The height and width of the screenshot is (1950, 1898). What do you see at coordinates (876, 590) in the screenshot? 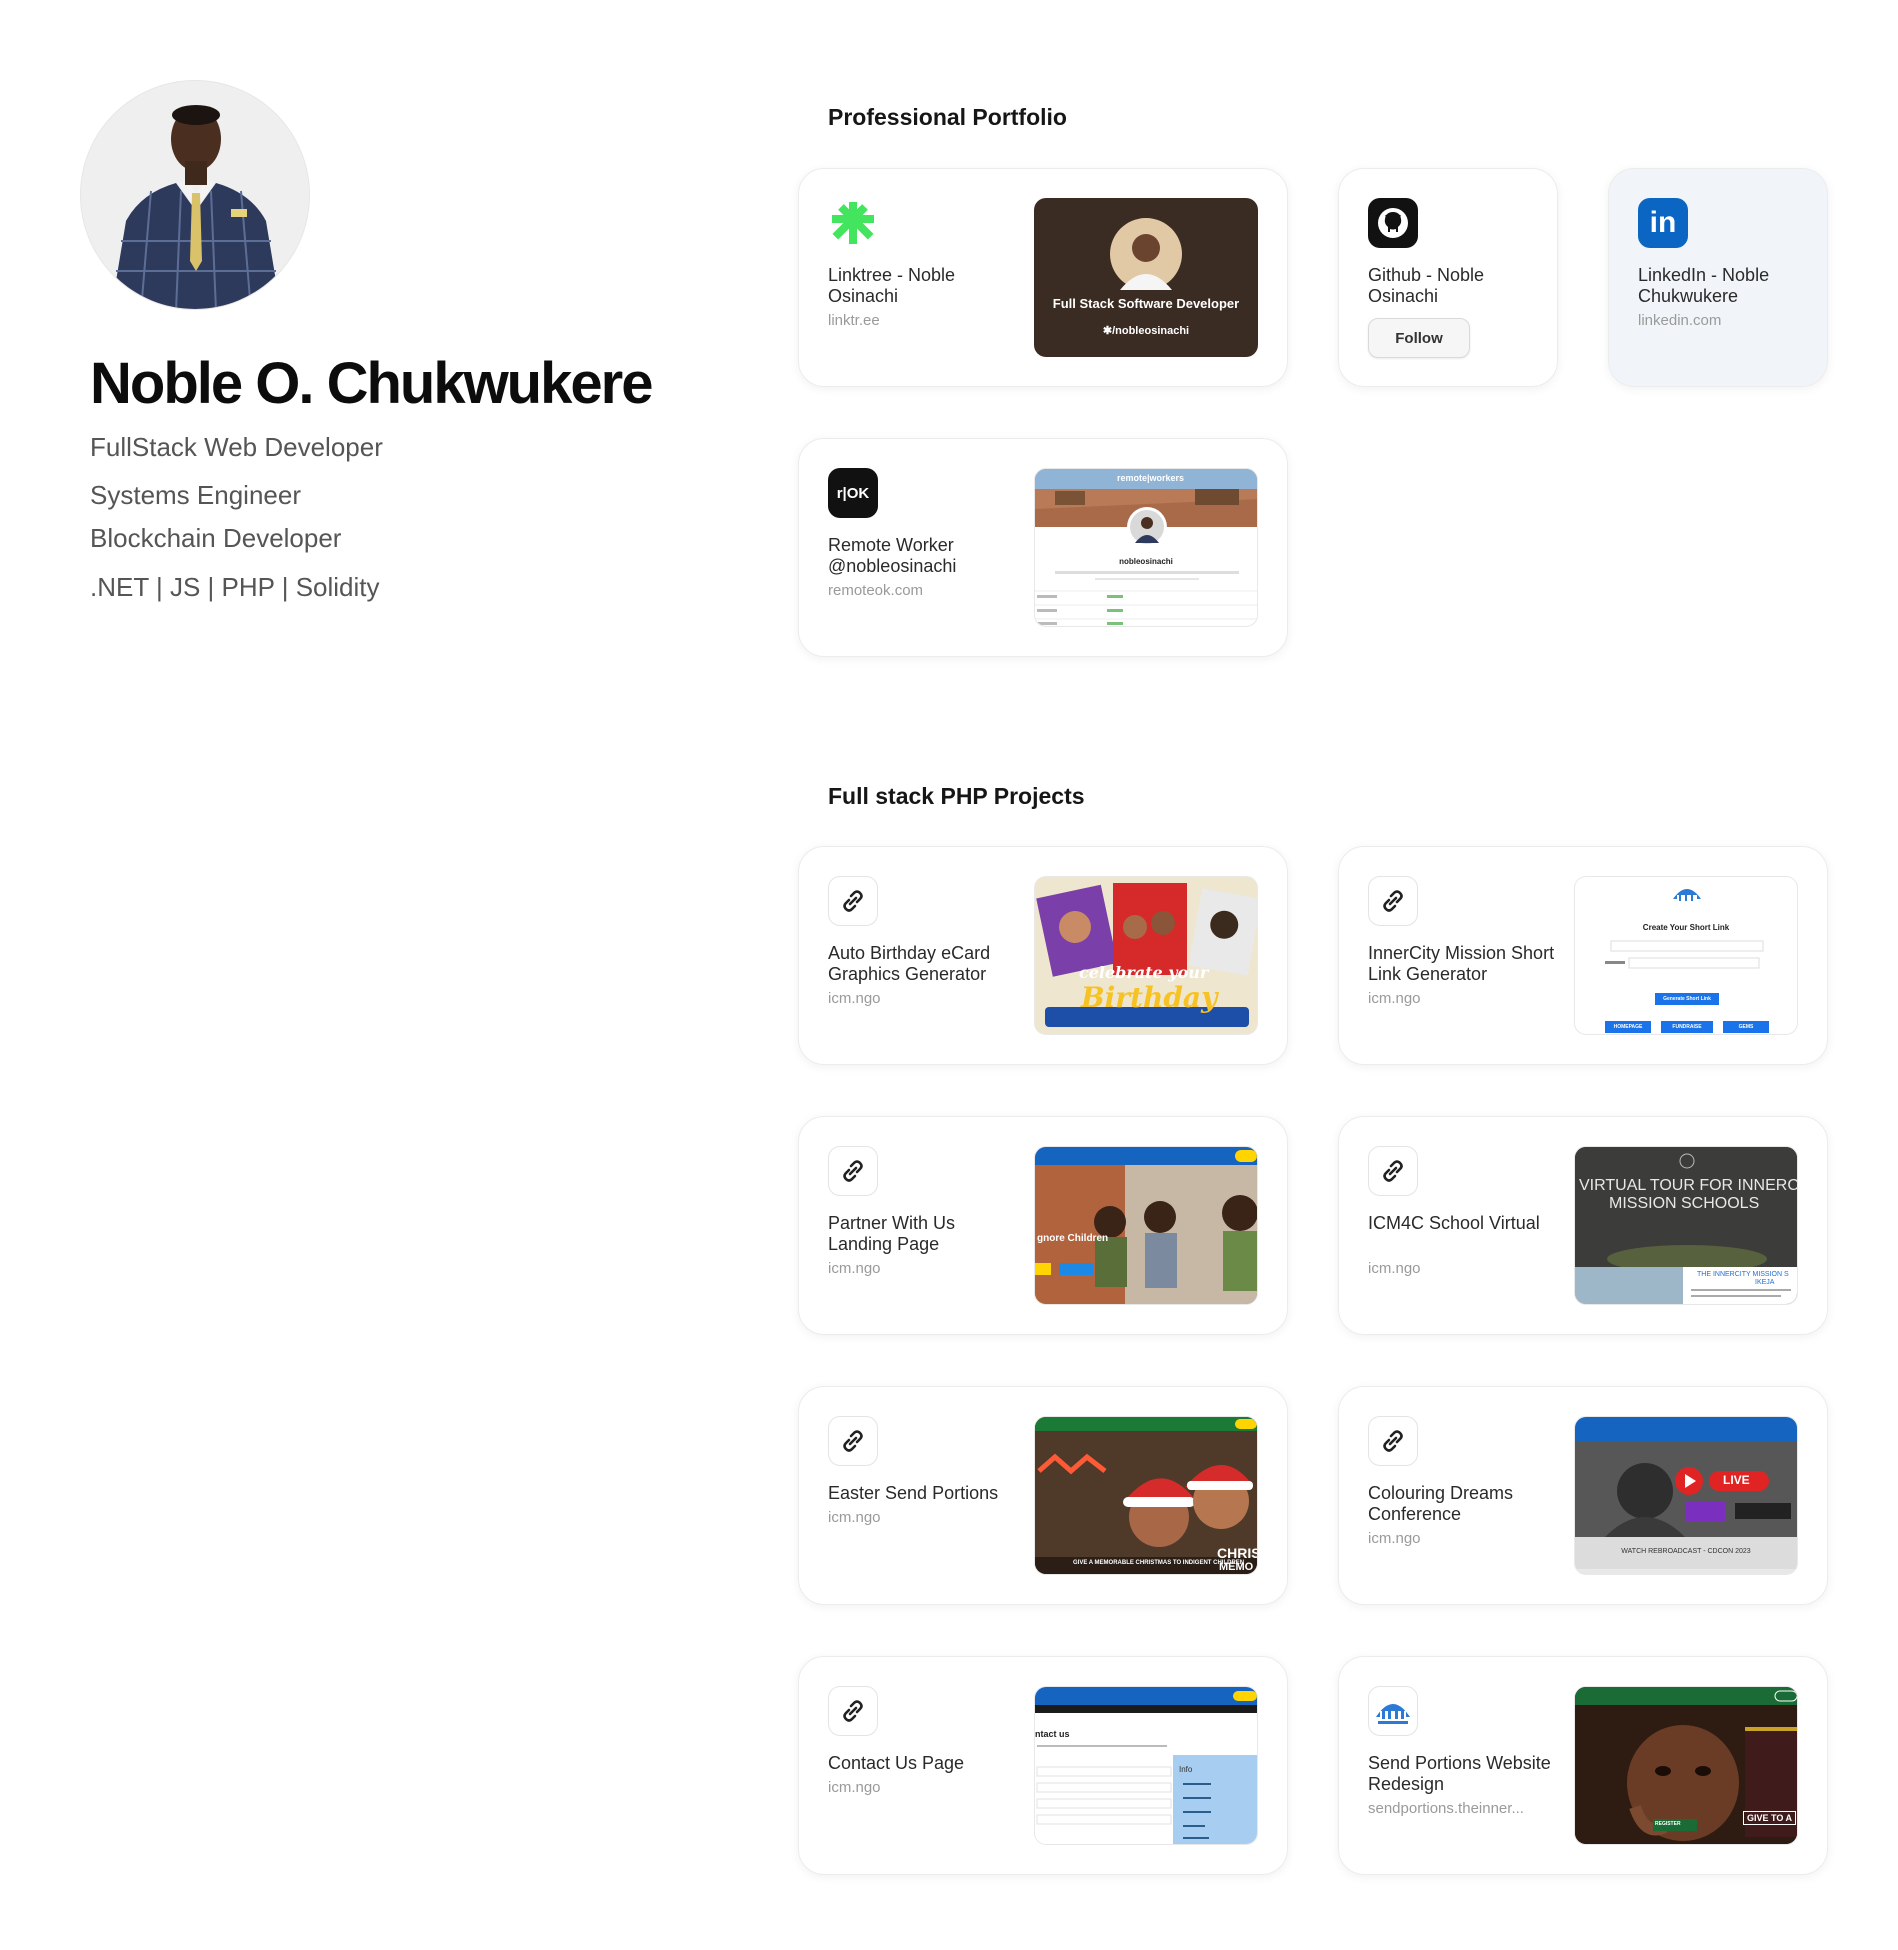
I see `card-domain: remoteok.com` at bounding box center [876, 590].